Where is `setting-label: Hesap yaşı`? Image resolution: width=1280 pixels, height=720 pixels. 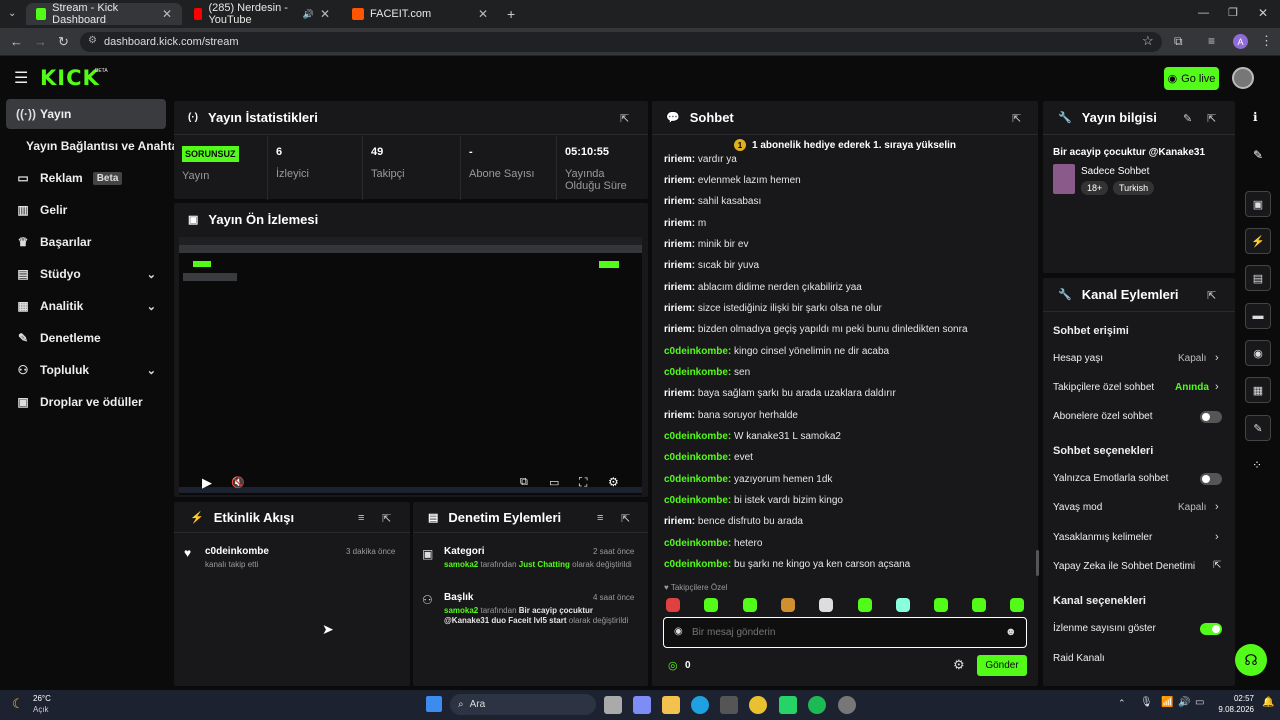 setting-label: Hesap yaşı is located at coordinates (1078, 358).